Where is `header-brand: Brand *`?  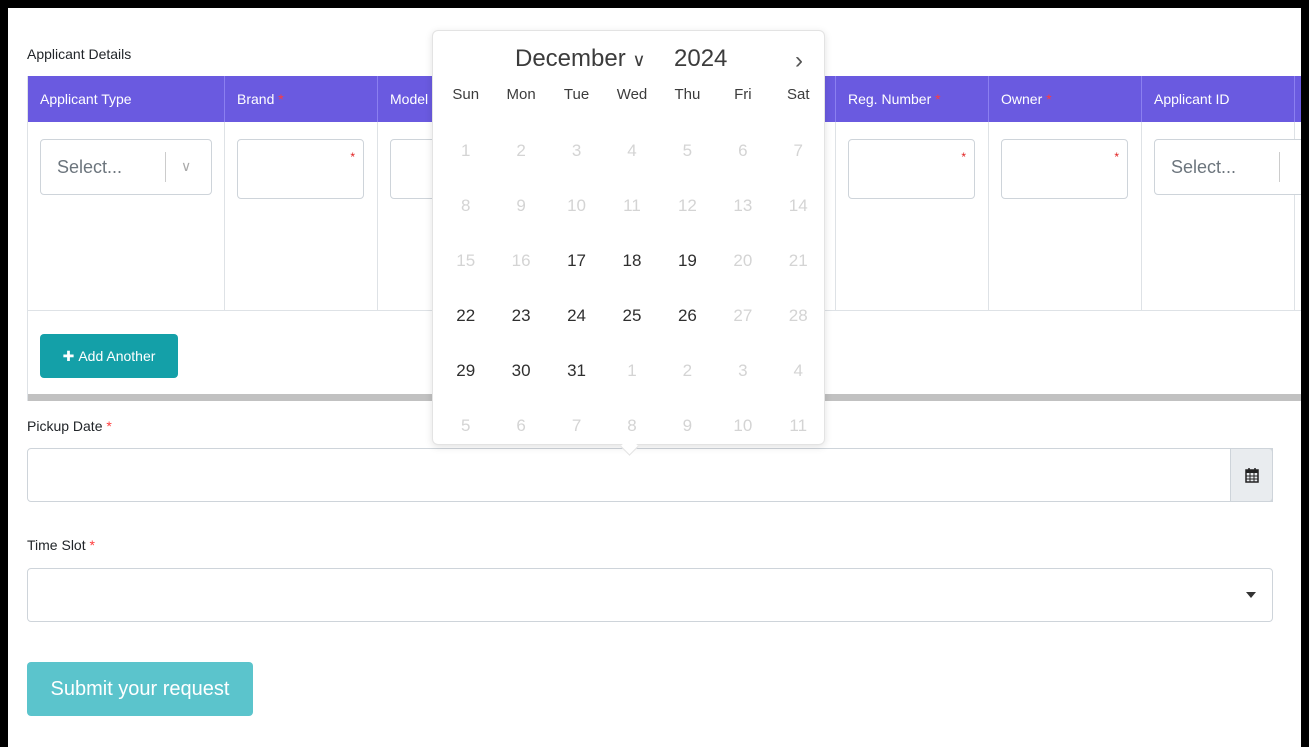 header-brand: Brand * is located at coordinates (301, 99).